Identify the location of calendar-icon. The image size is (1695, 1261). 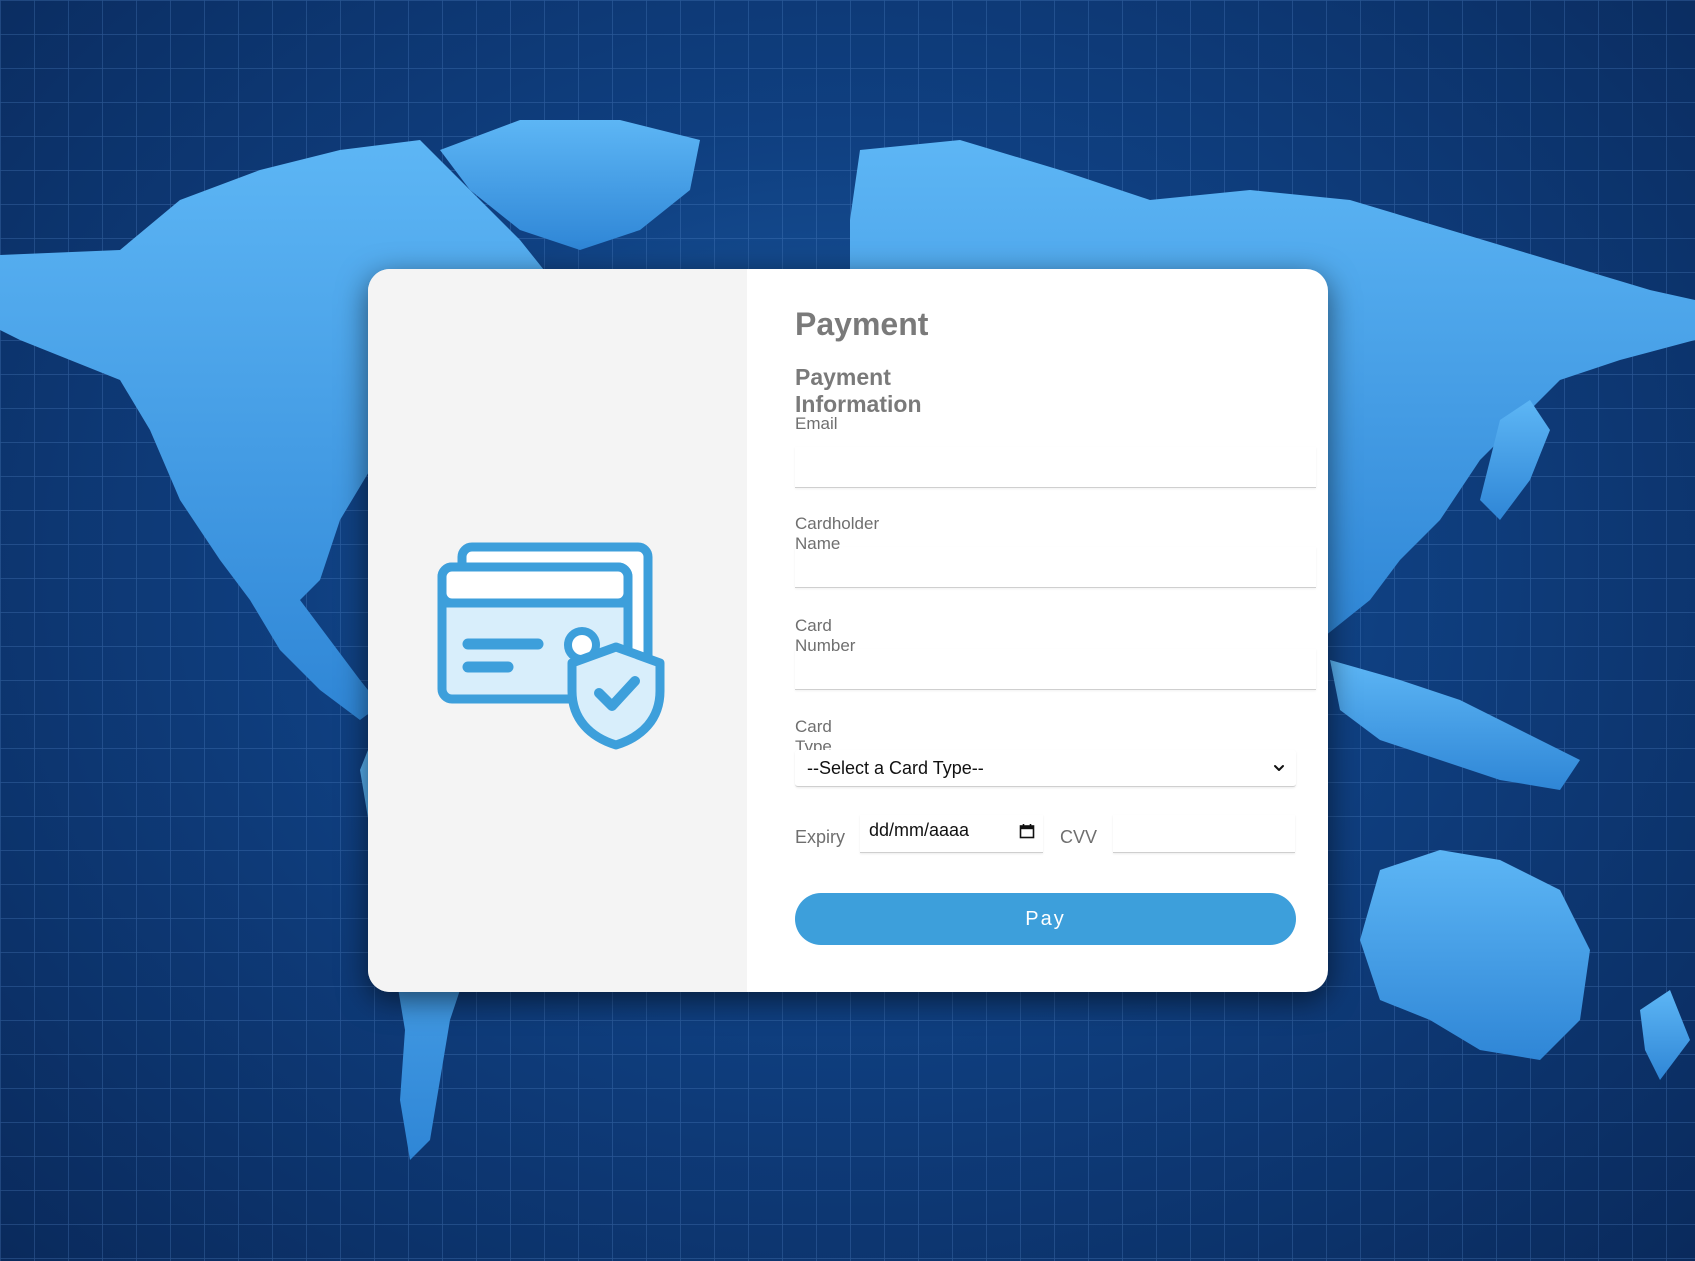
(1027, 831).